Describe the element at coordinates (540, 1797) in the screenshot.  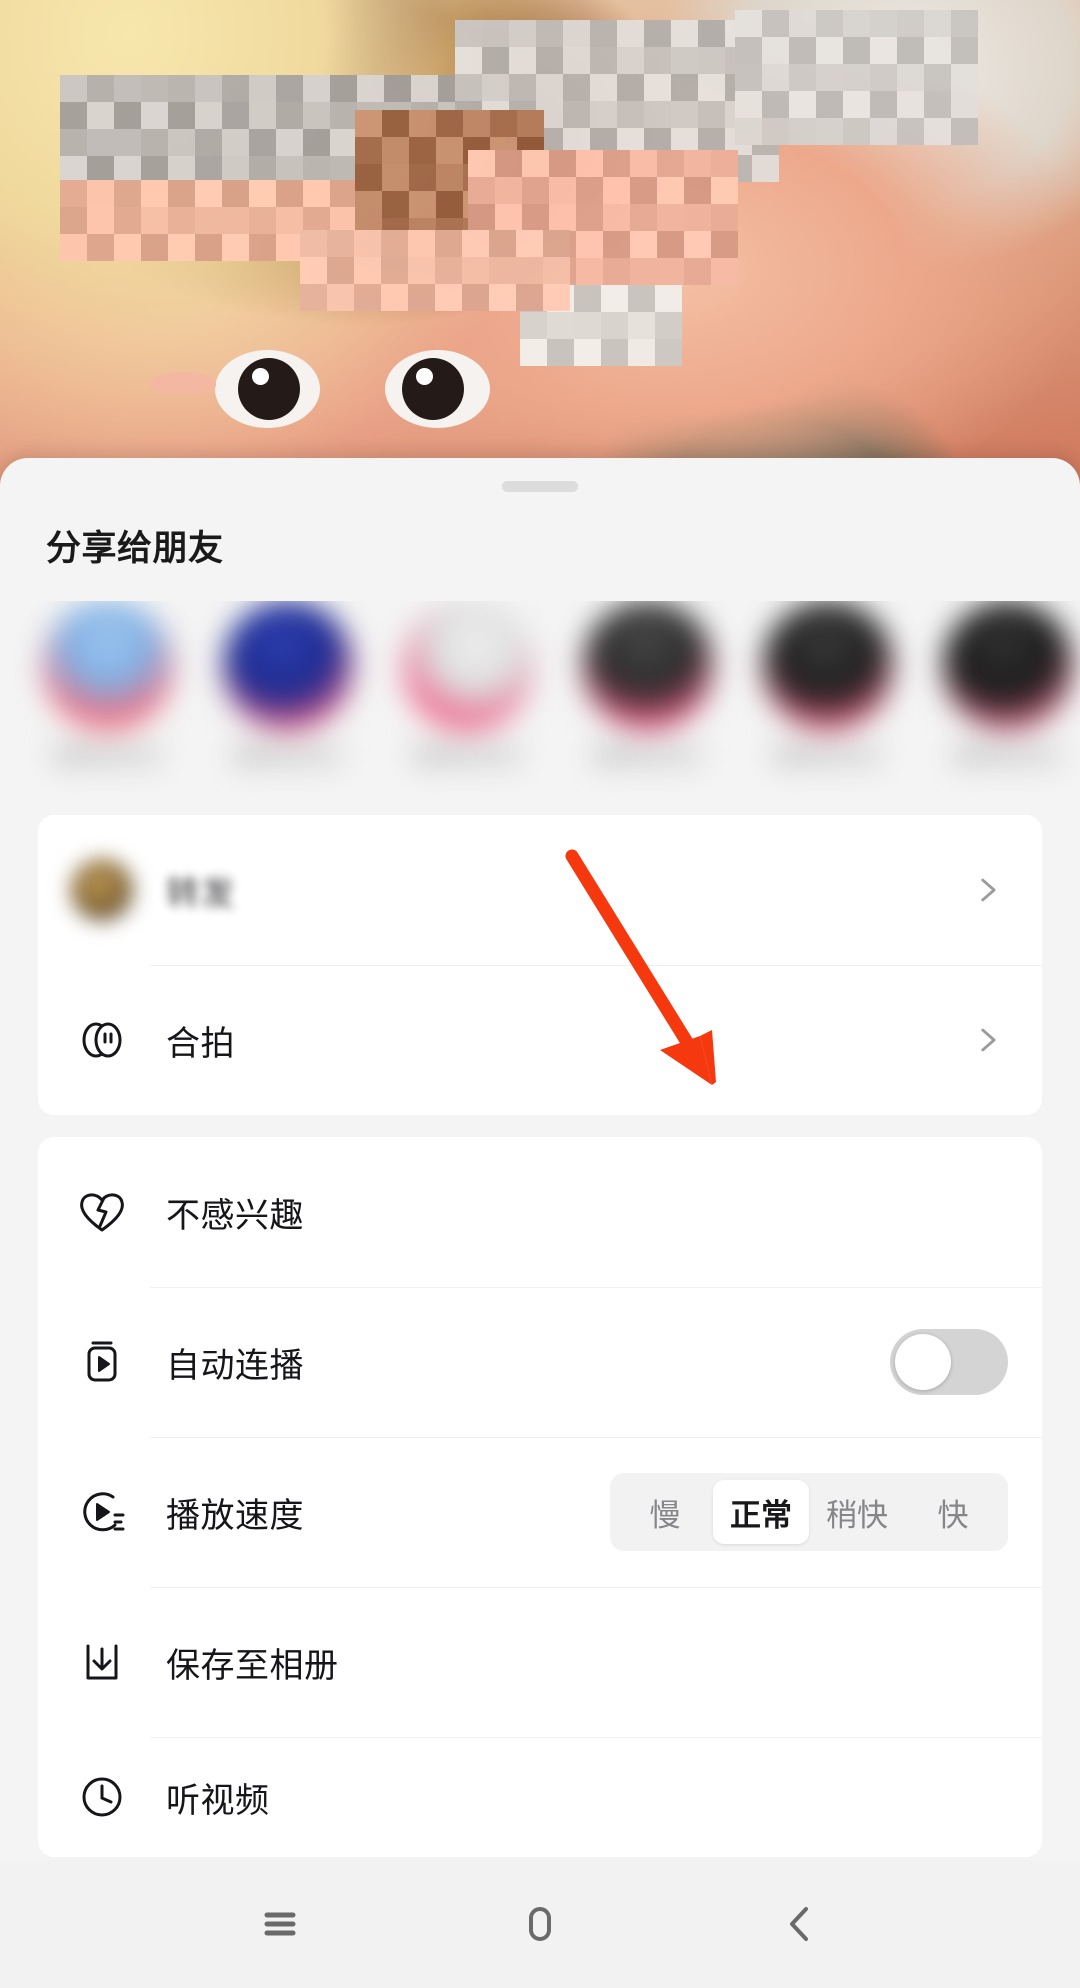
I see `row-listen-video: 听视频` at that location.